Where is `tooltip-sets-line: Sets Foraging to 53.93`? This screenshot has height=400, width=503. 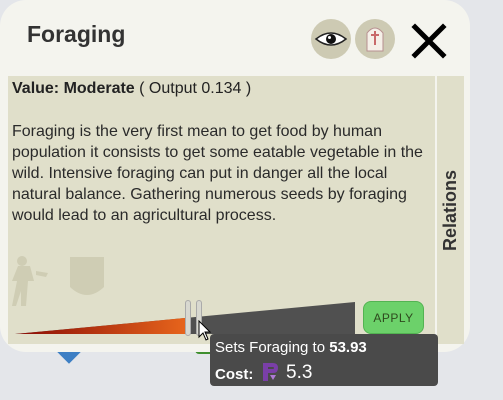
tooltip-sets-line: Sets Foraging to 53.93 is located at coordinates (291, 347).